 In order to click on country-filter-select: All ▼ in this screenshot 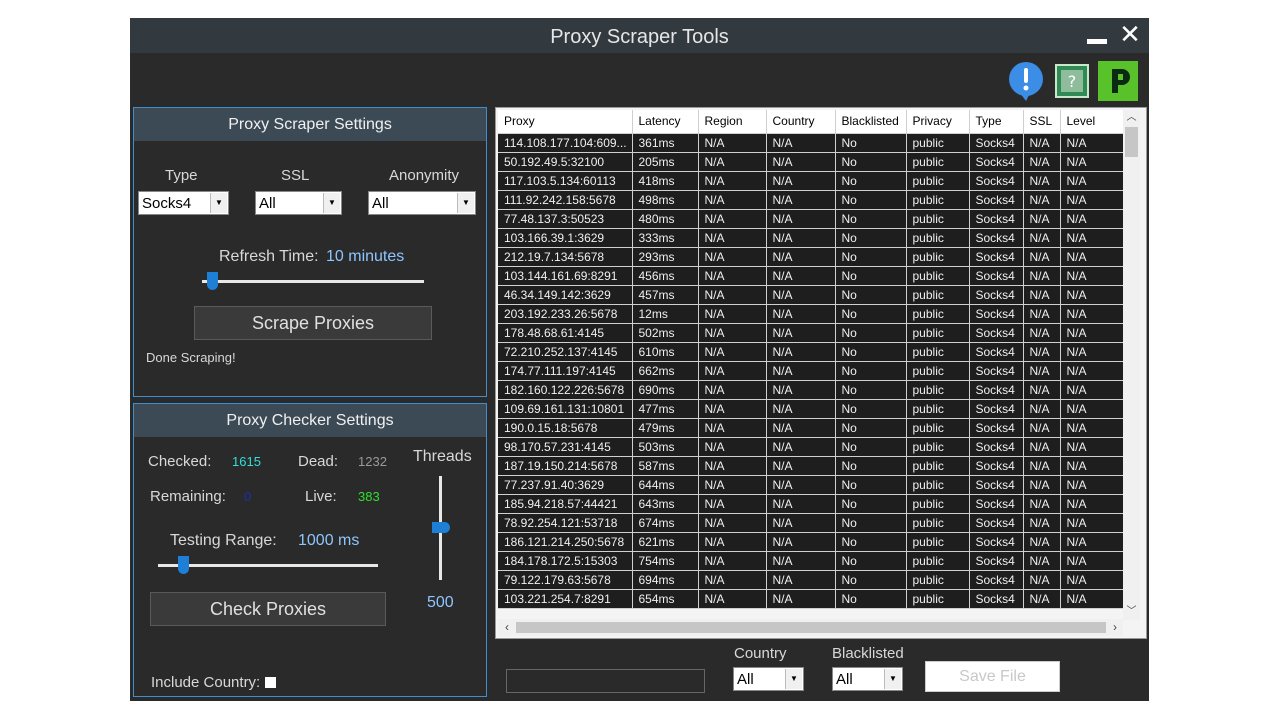, I will do `click(768, 679)`.